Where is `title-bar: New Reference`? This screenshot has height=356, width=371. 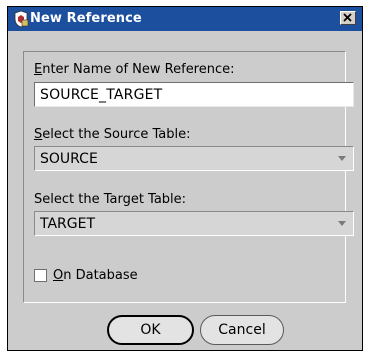
title-bar: New Reference is located at coordinates (185, 19).